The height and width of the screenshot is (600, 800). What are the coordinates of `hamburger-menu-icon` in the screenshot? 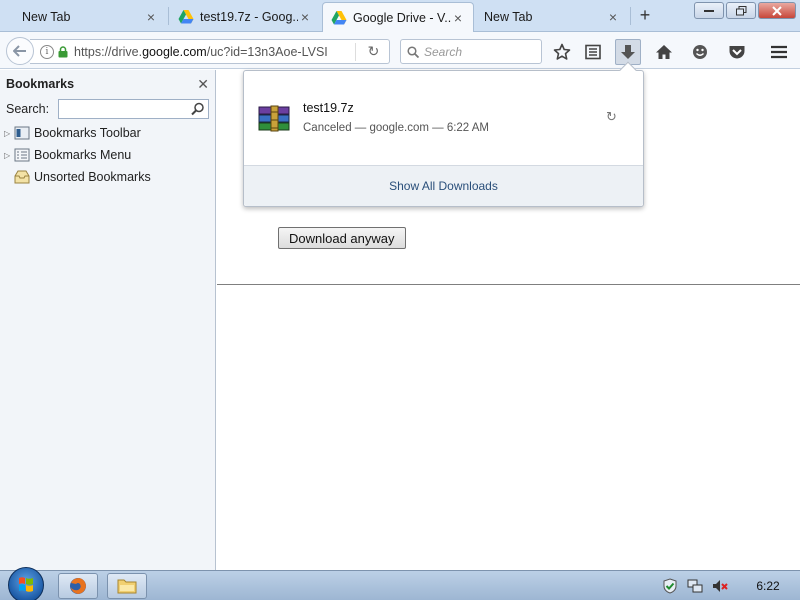 It's located at (779, 52).